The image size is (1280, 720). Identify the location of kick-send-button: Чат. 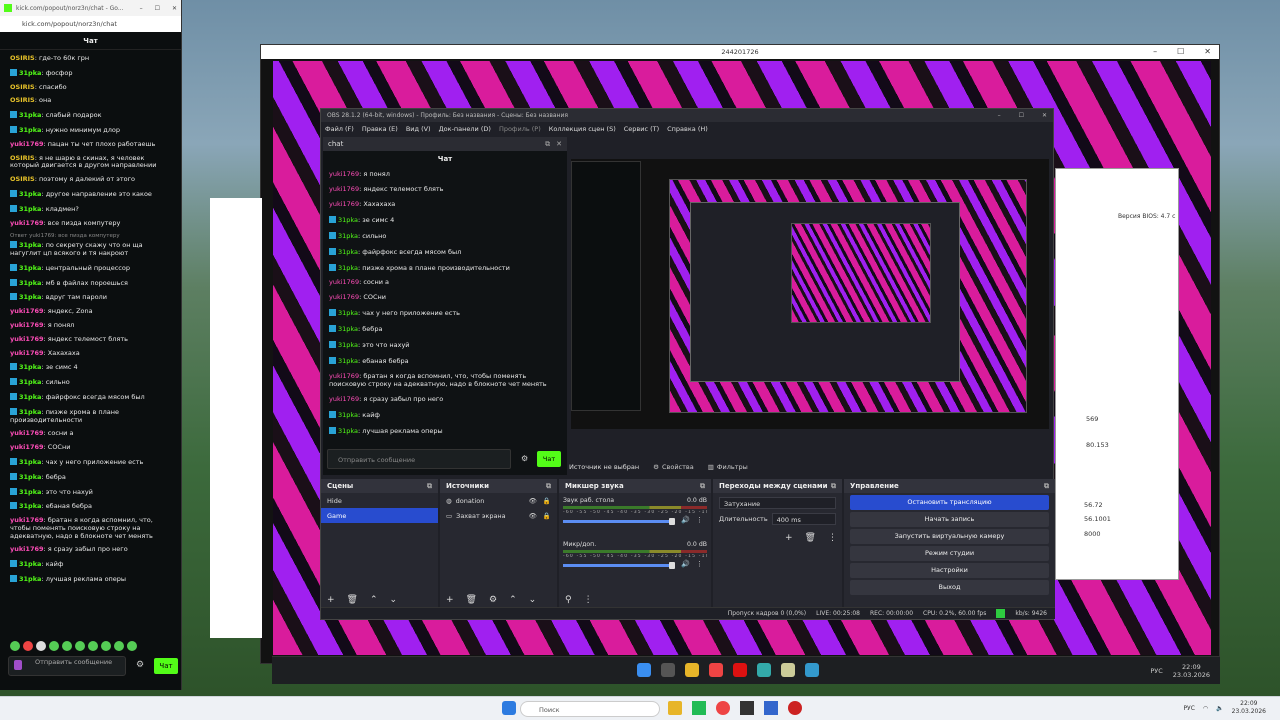
(166, 666).